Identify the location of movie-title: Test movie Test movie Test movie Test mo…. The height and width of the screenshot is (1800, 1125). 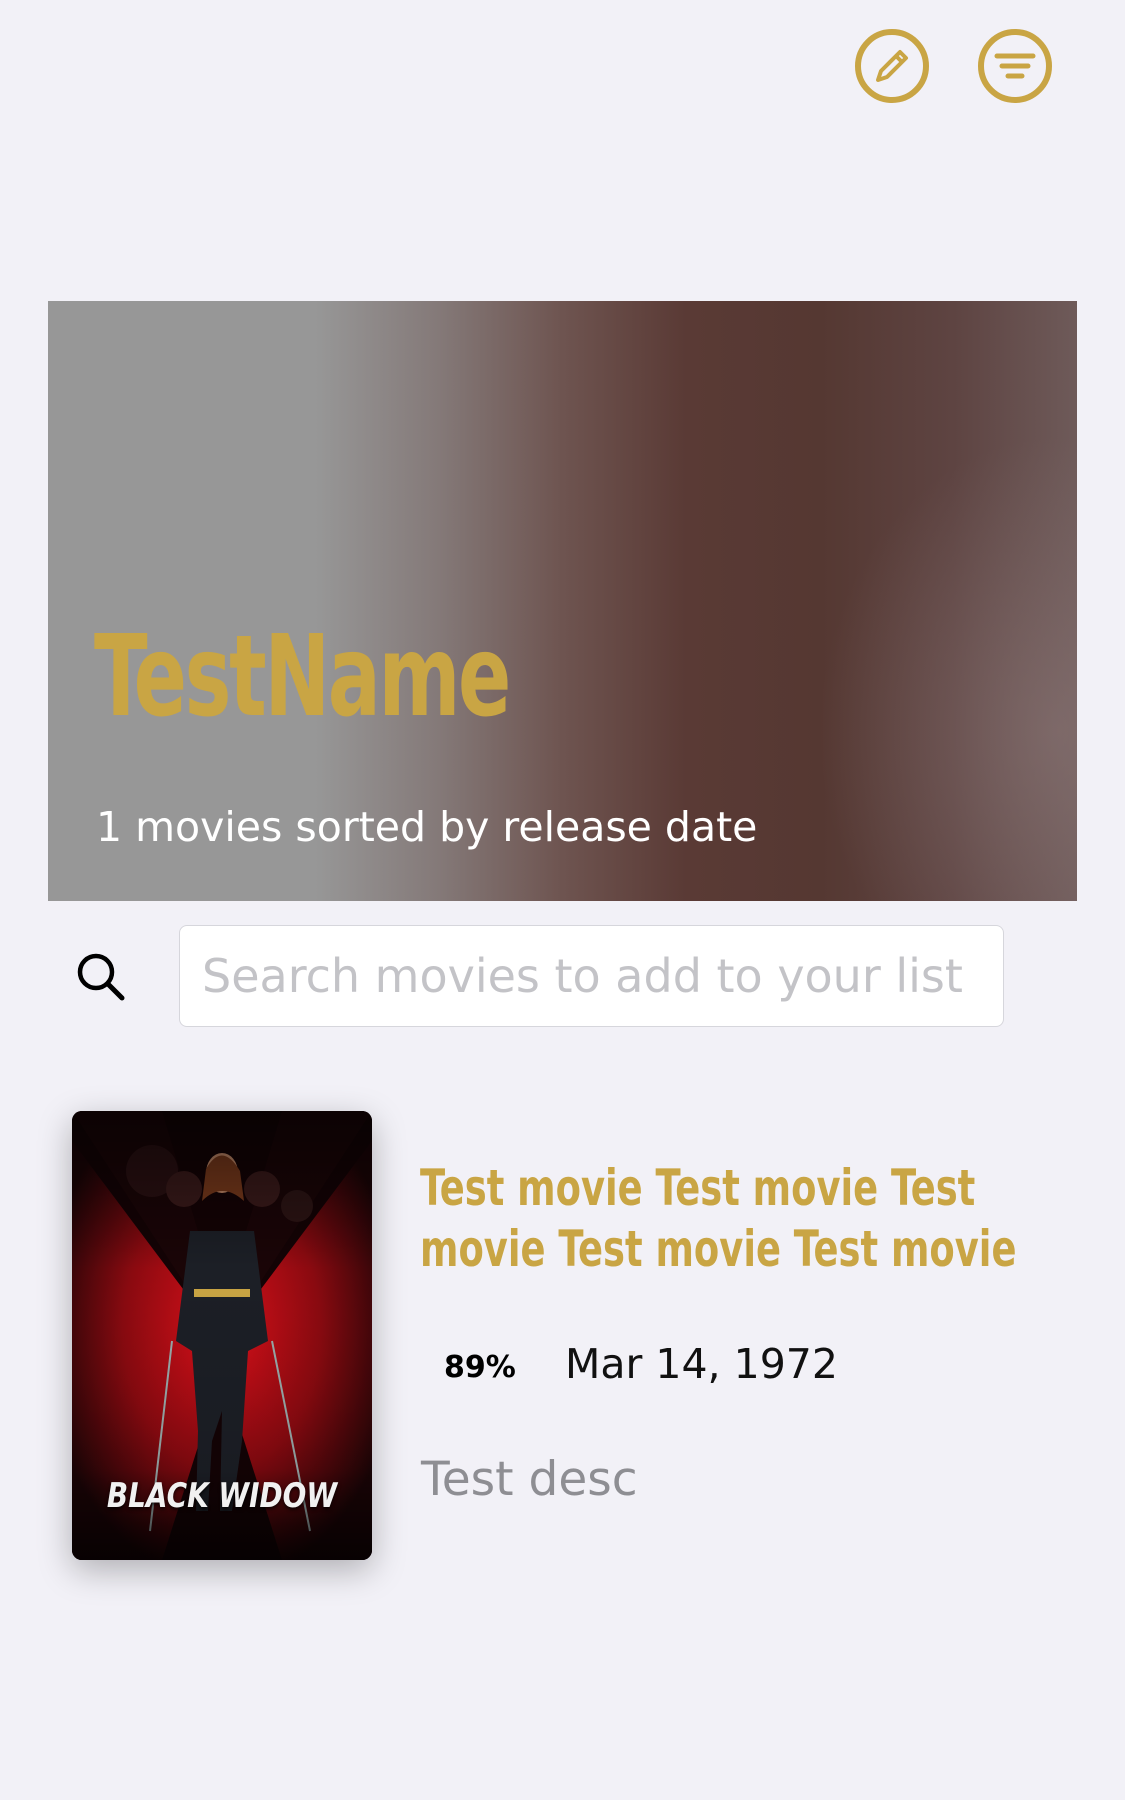
(718, 1218).